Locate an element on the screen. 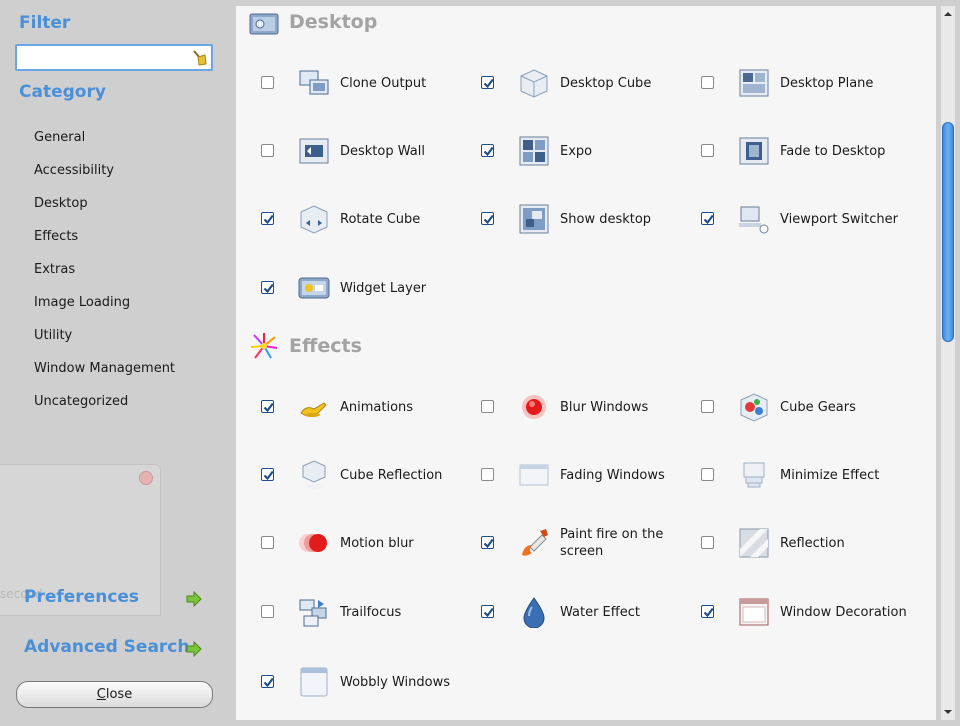 The image size is (960, 726). plugin-label: Animations is located at coordinates (405, 407).